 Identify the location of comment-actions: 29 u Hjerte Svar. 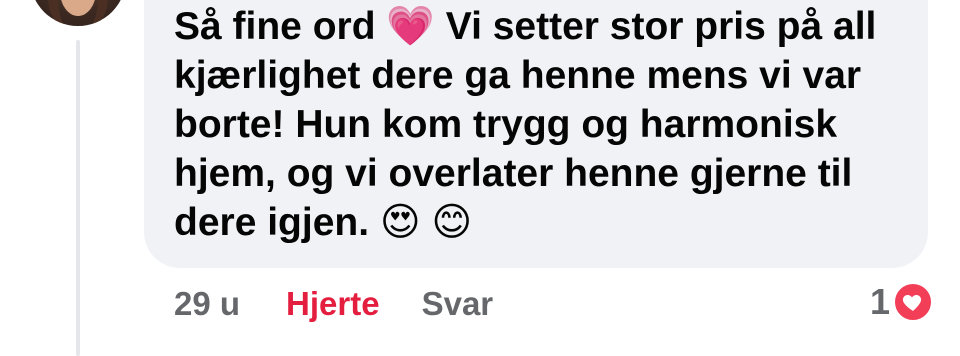
(333, 304).